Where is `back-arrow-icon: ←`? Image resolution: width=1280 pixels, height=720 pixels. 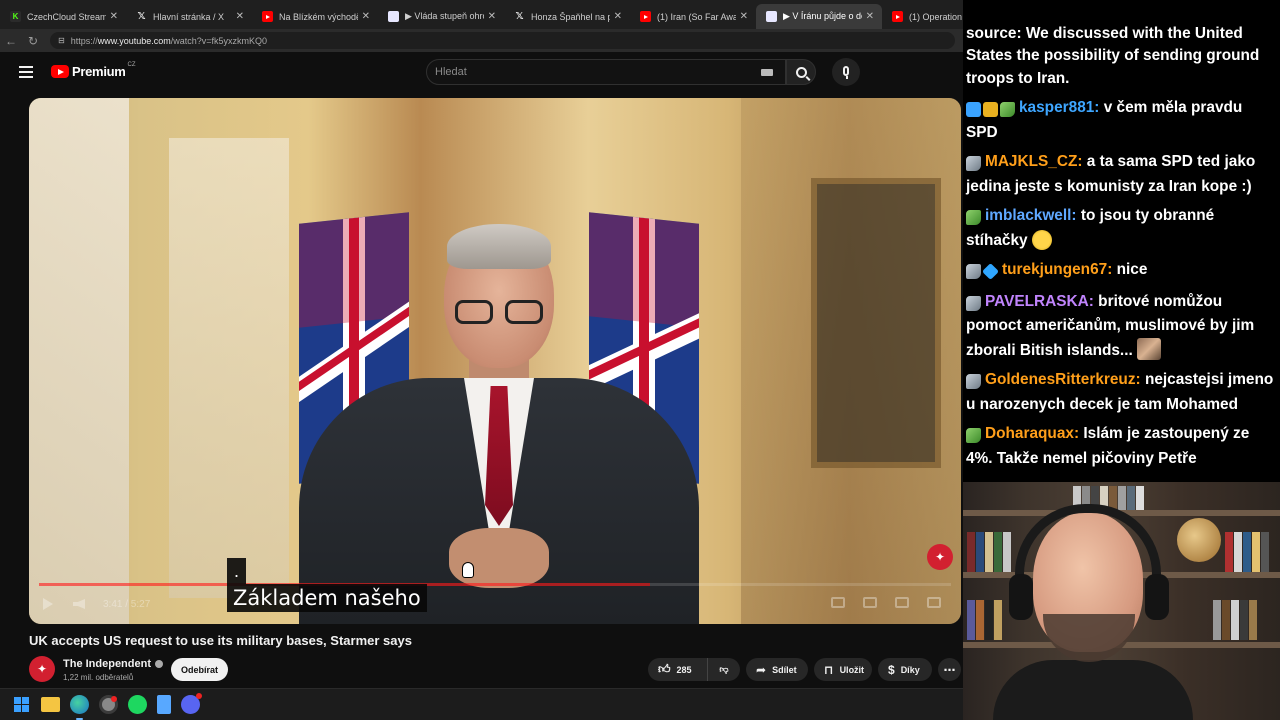 back-arrow-icon: ← is located at coordinates (11, 41).